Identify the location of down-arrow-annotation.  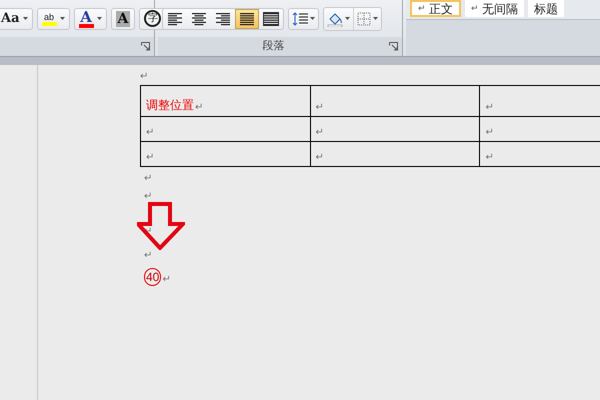
(161, 226).